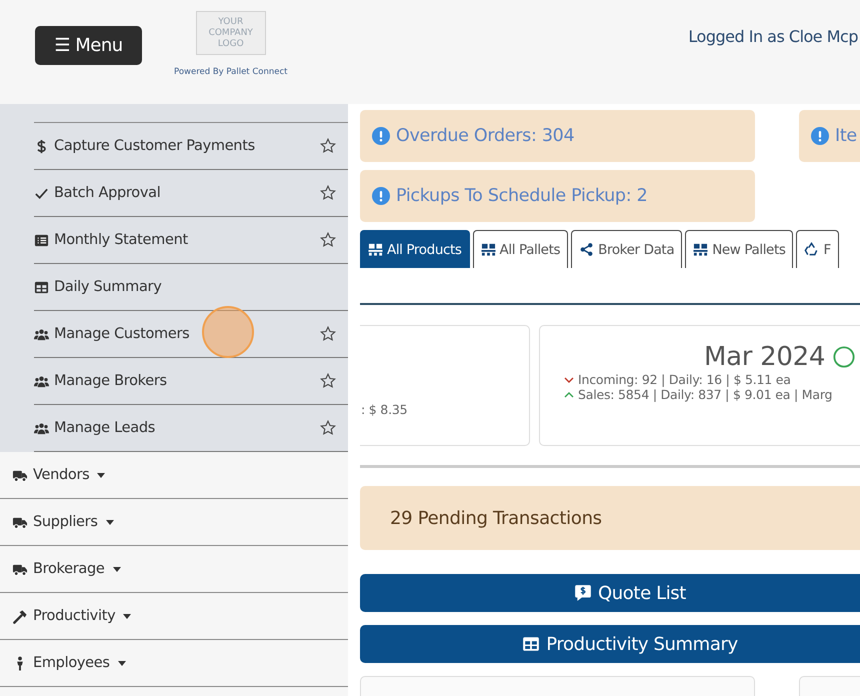 The image size is (860, 696). What do you see at coordinates (765, 357) in the screenshot?
I see `month-title: Mar 2024` at bounding box center [765, 357].